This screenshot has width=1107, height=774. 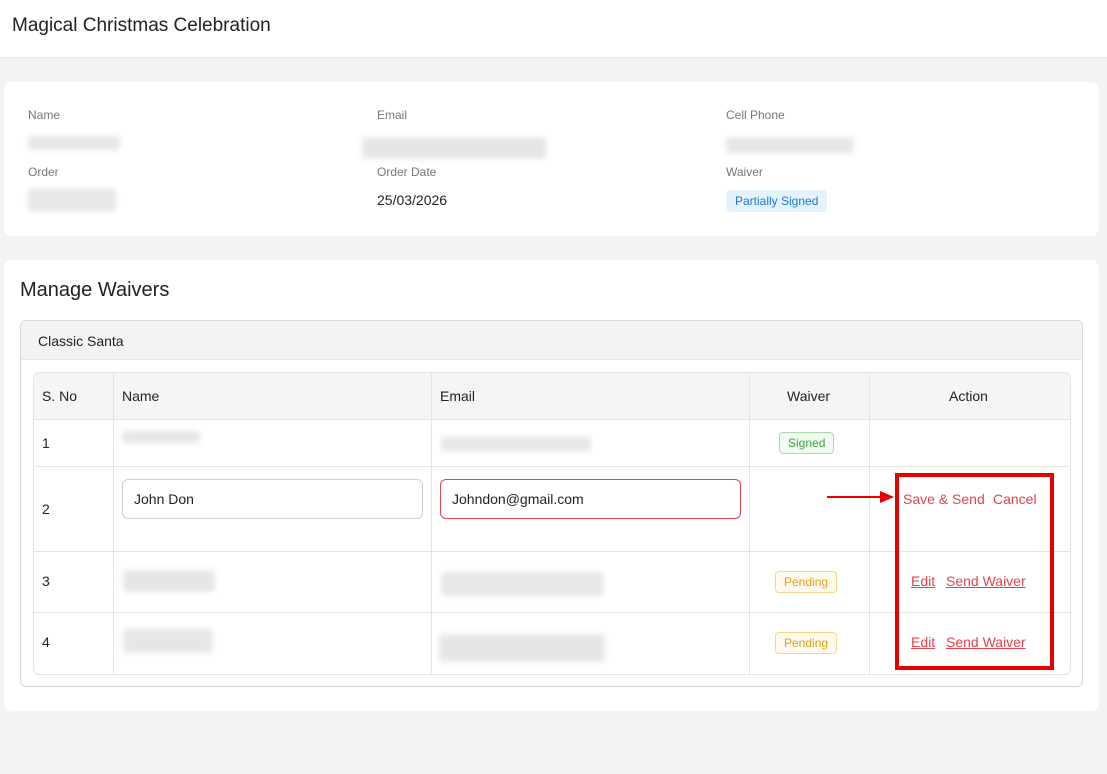 What do you see at coordinates (590, 499) in the screenshot?
I see `email-input: Johndon@gmail.com` at bounding box center [590, 499].